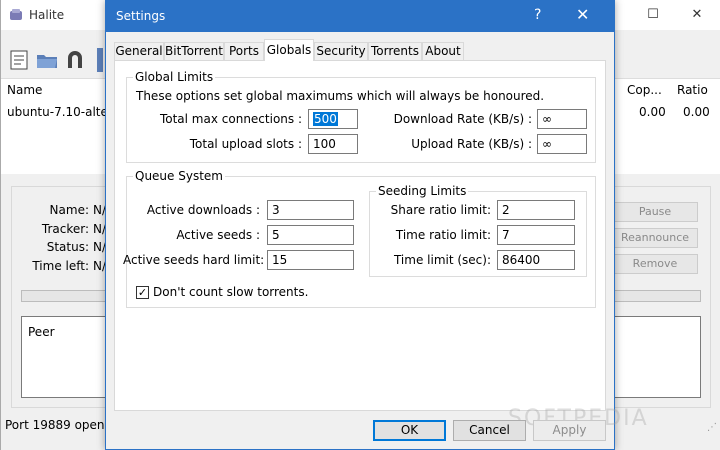 The image size is (720, 450). I want to click on seeding-limits-title: Seeding Limits, so click(422, 191).